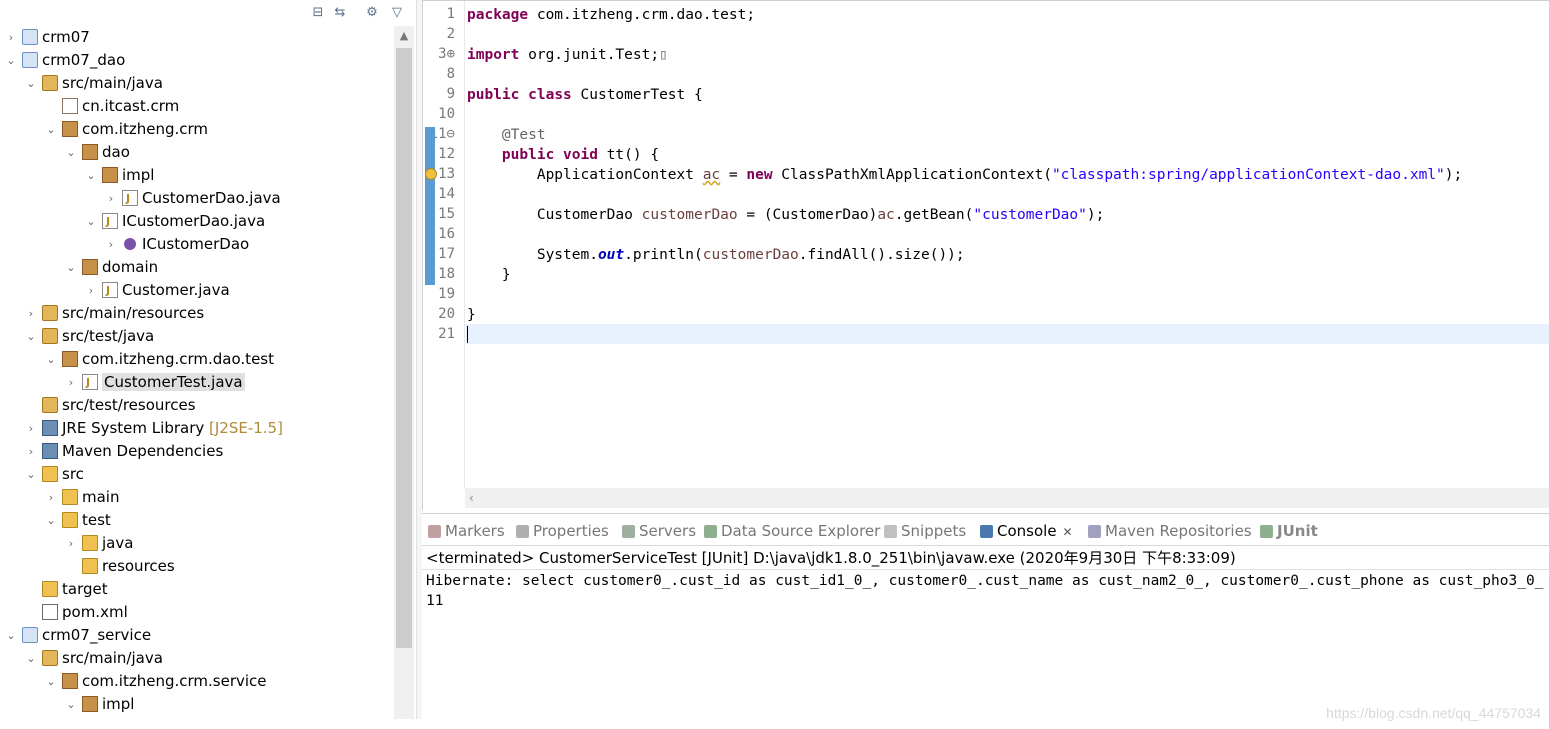  I want to click on tree-item: resources, so click(119, 566).